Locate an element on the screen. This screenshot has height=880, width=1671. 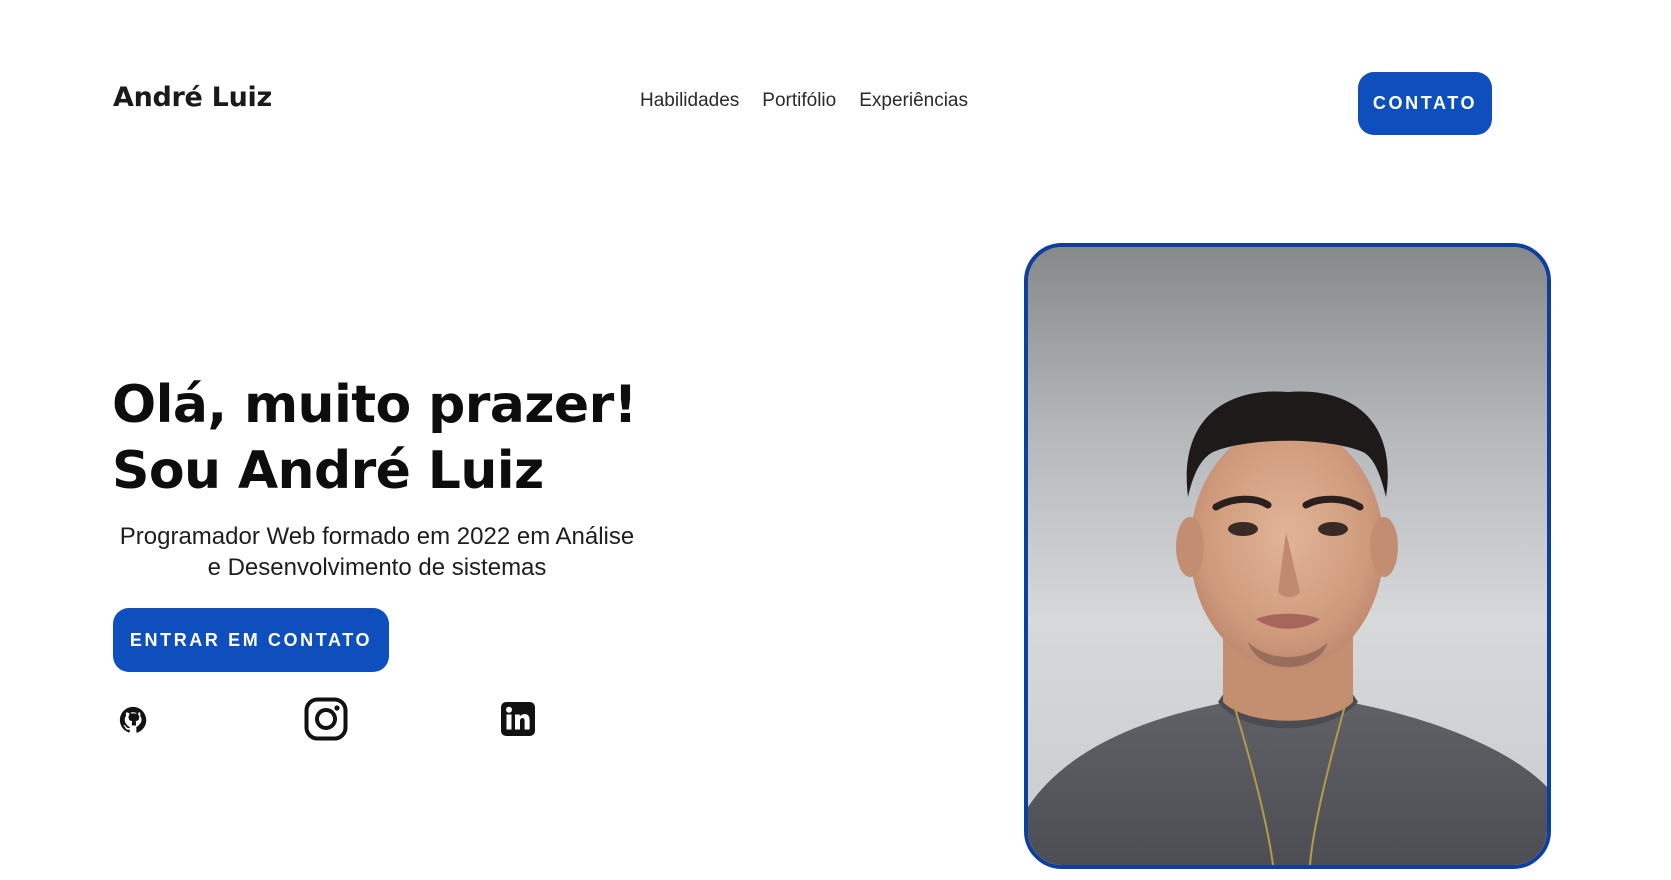
hero-title-line-2: Sou André Luiz is located at coordinates (328, 471).